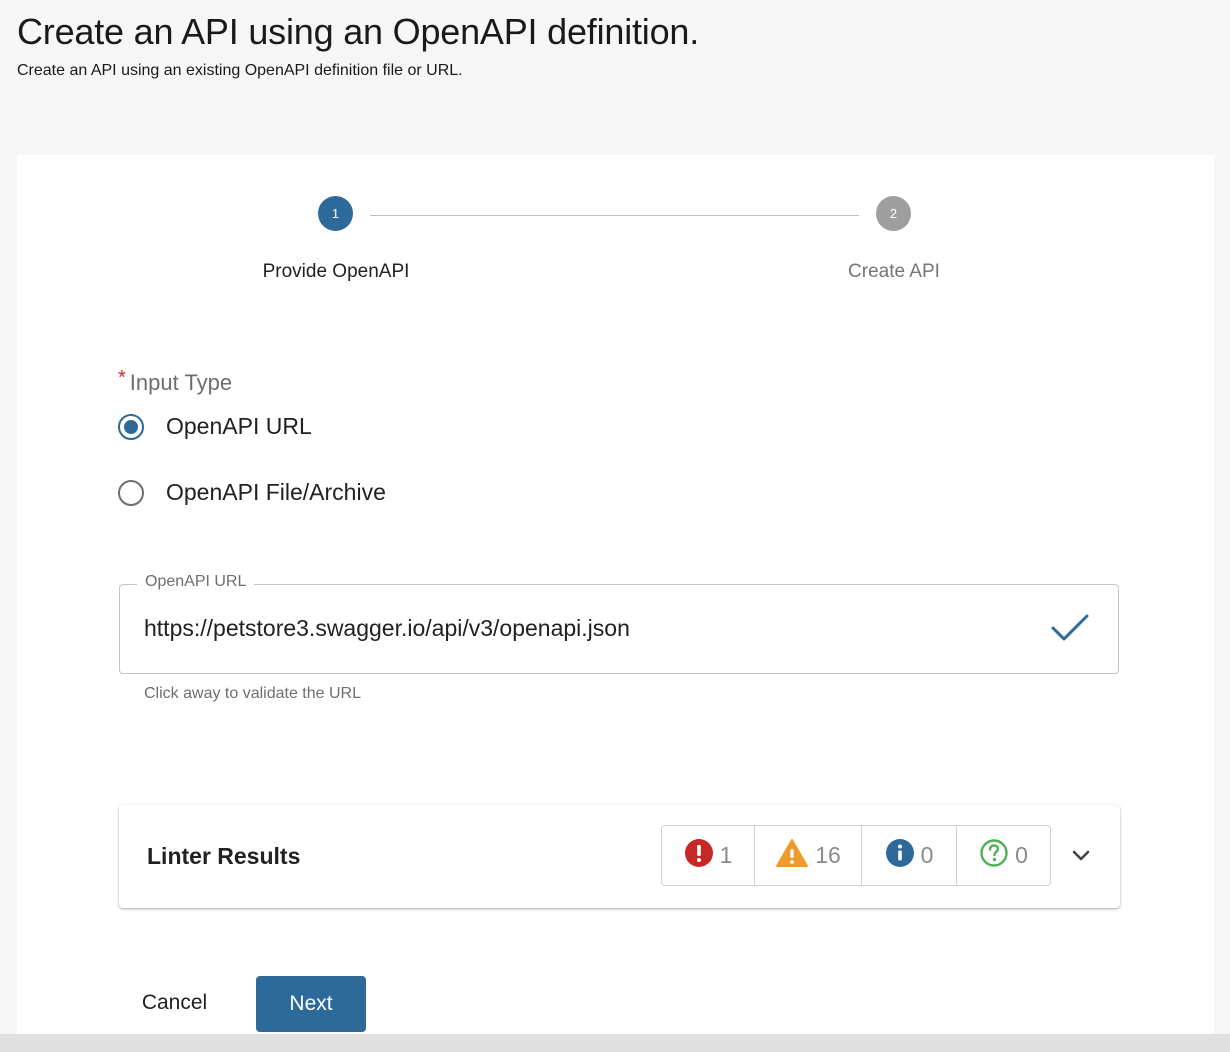 The height and width of the screenshot is (1052, 1230). What do you see at coordinates (174, 1003) in the screenshot?
I see `cancel-button: Cancel` at bounding box center [174, 1003].